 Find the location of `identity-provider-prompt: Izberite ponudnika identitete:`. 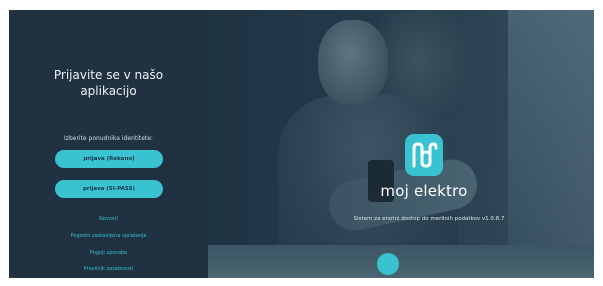

identity-provider-prompt: Izberite ponudnika identitete: is located at coordinates (108, 138).